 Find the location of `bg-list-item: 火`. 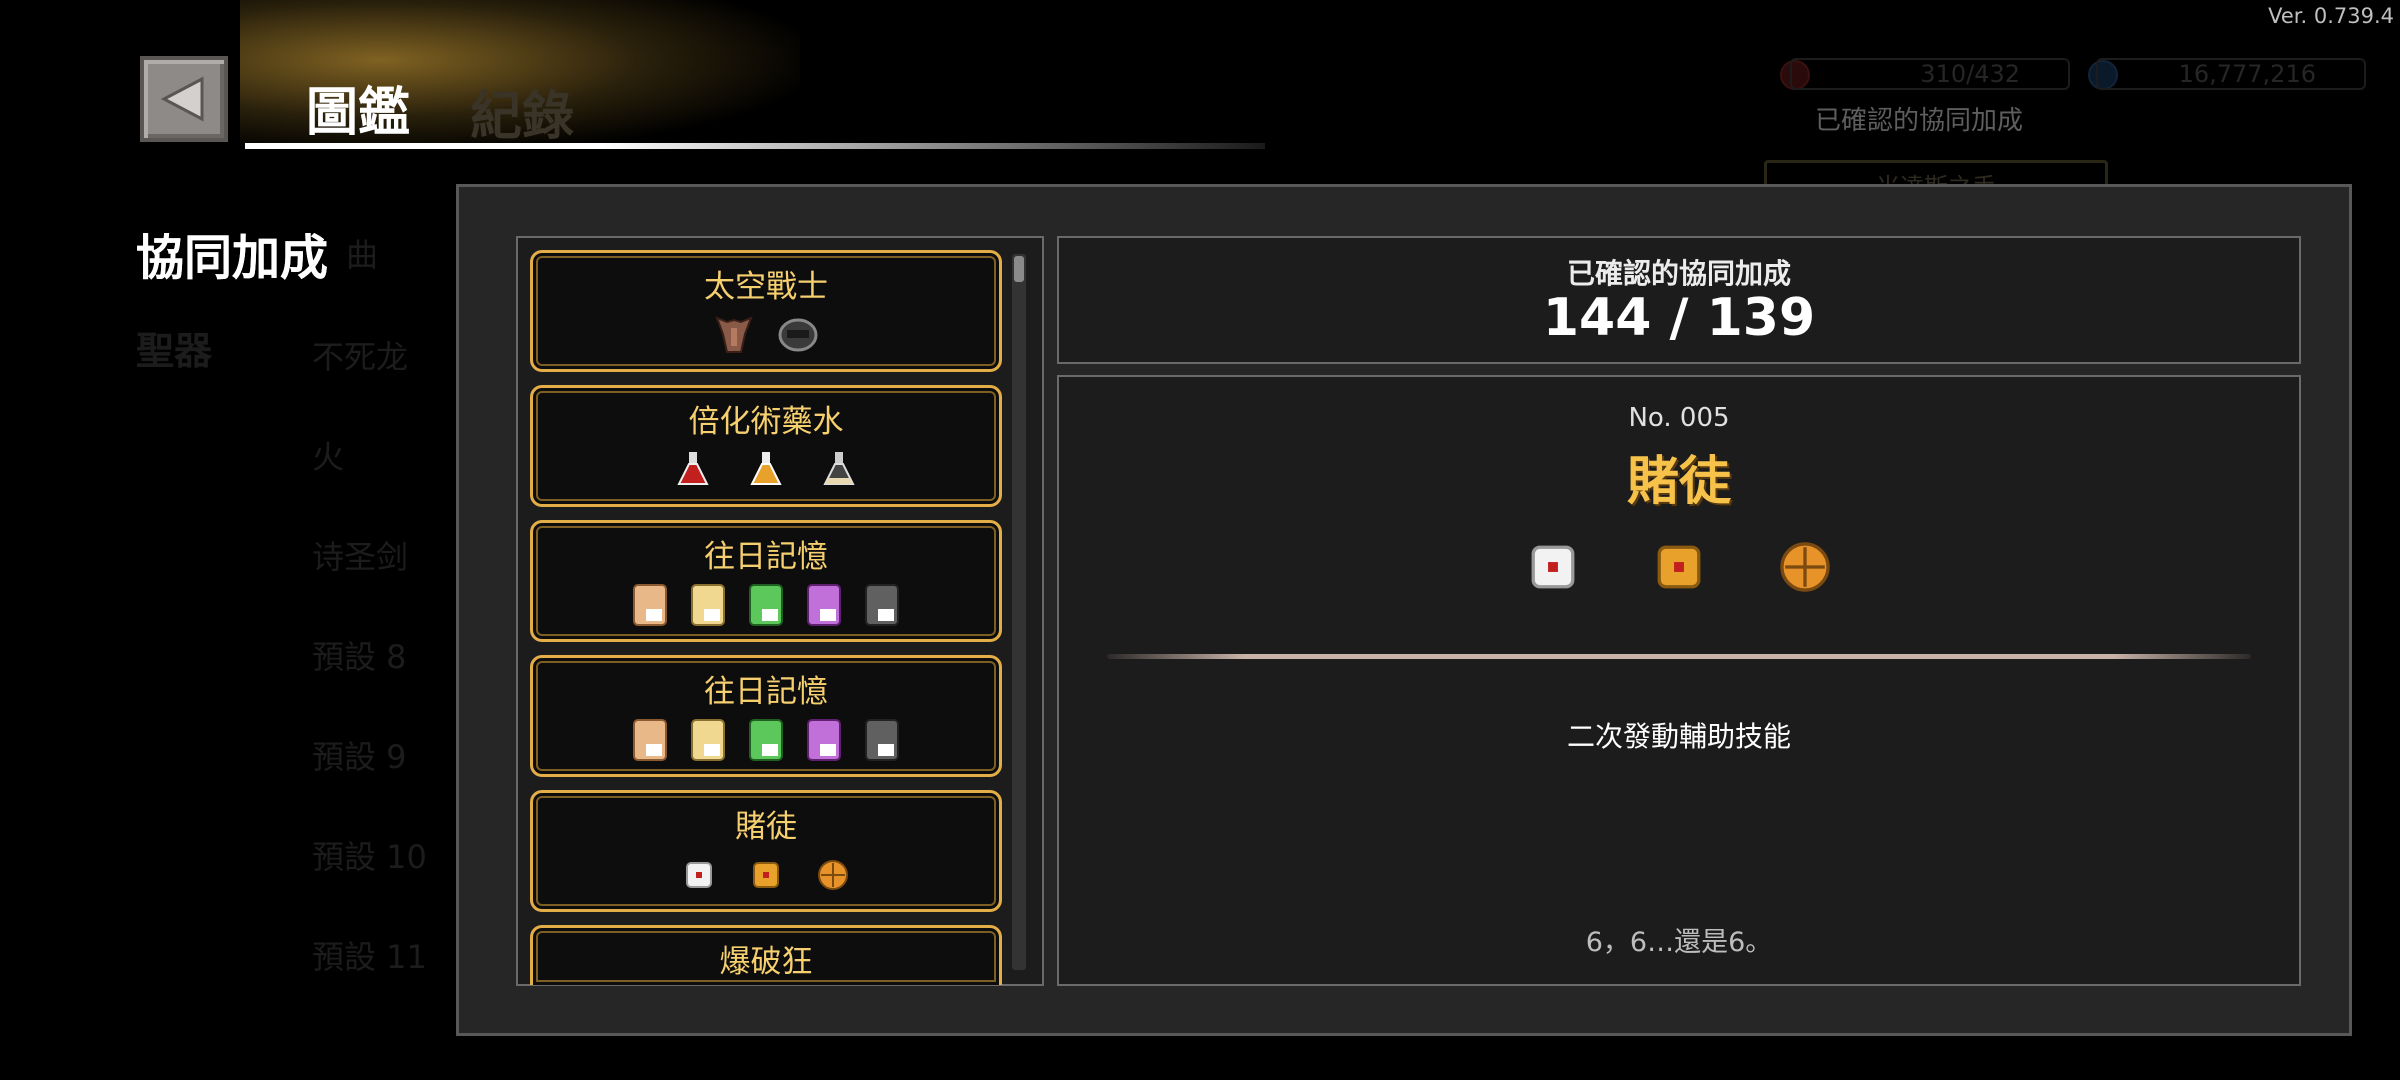

bg-list-item: 火 is located at coordinates (328, 457).